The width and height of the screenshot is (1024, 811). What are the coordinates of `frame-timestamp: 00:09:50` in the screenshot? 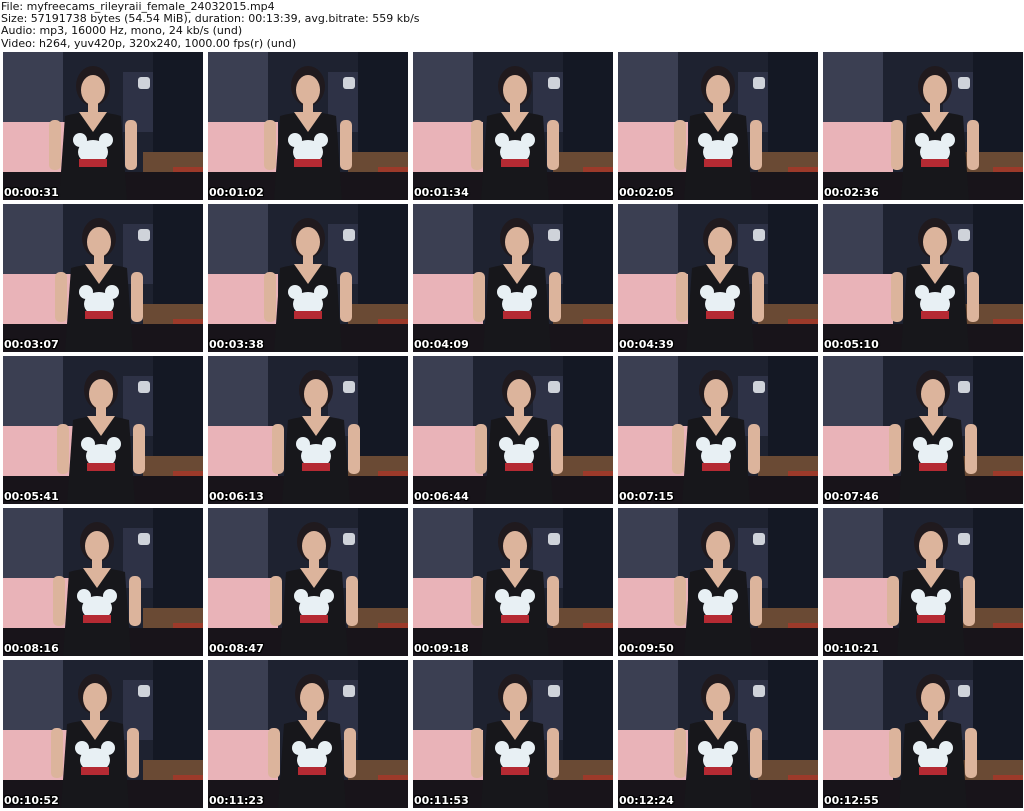 It's located at (646, 648).